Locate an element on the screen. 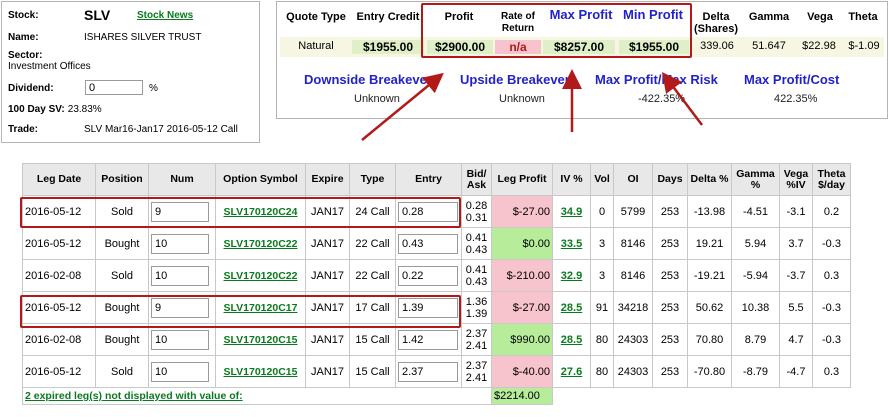  annotation-arrows is located at coordinates (532, 105).